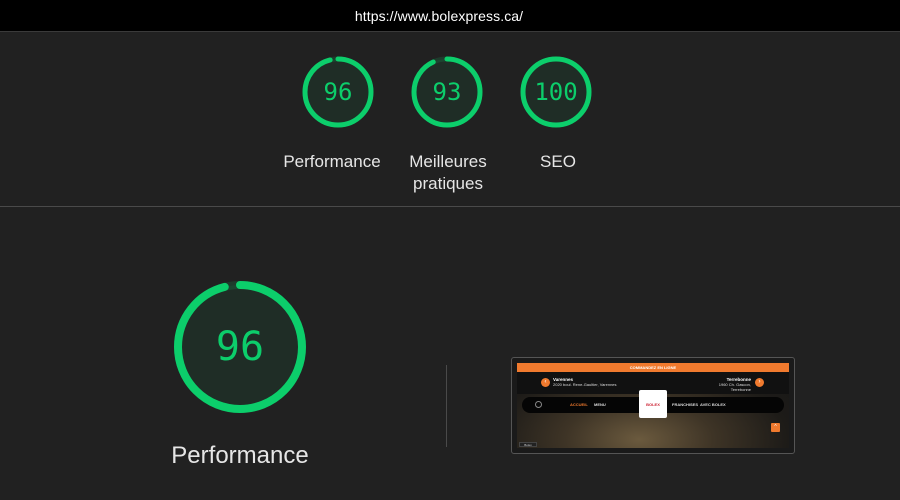 The height and width of the screenshot is (500, 900). I want to click on detail-gauge-performance: 96, so click(240, 347).